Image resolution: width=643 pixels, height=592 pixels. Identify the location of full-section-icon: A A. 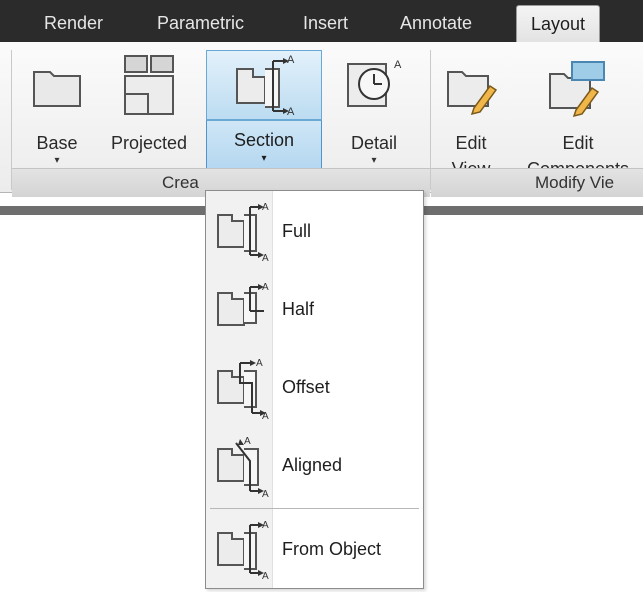
(243, 231).